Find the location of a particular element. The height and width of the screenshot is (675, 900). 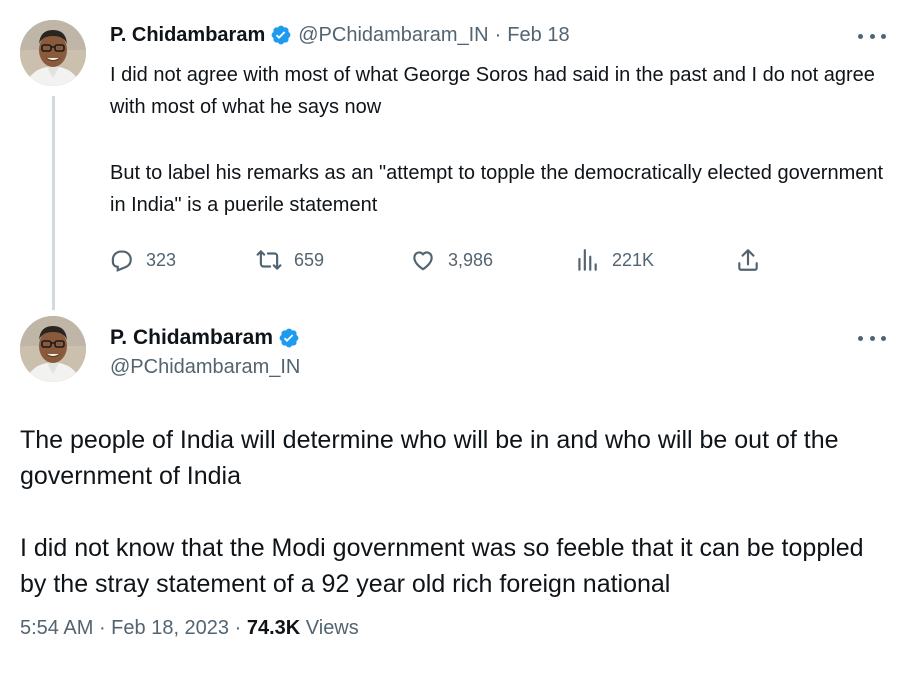

tweet-time: 5:54 AM is located at coordinates (56, 628).